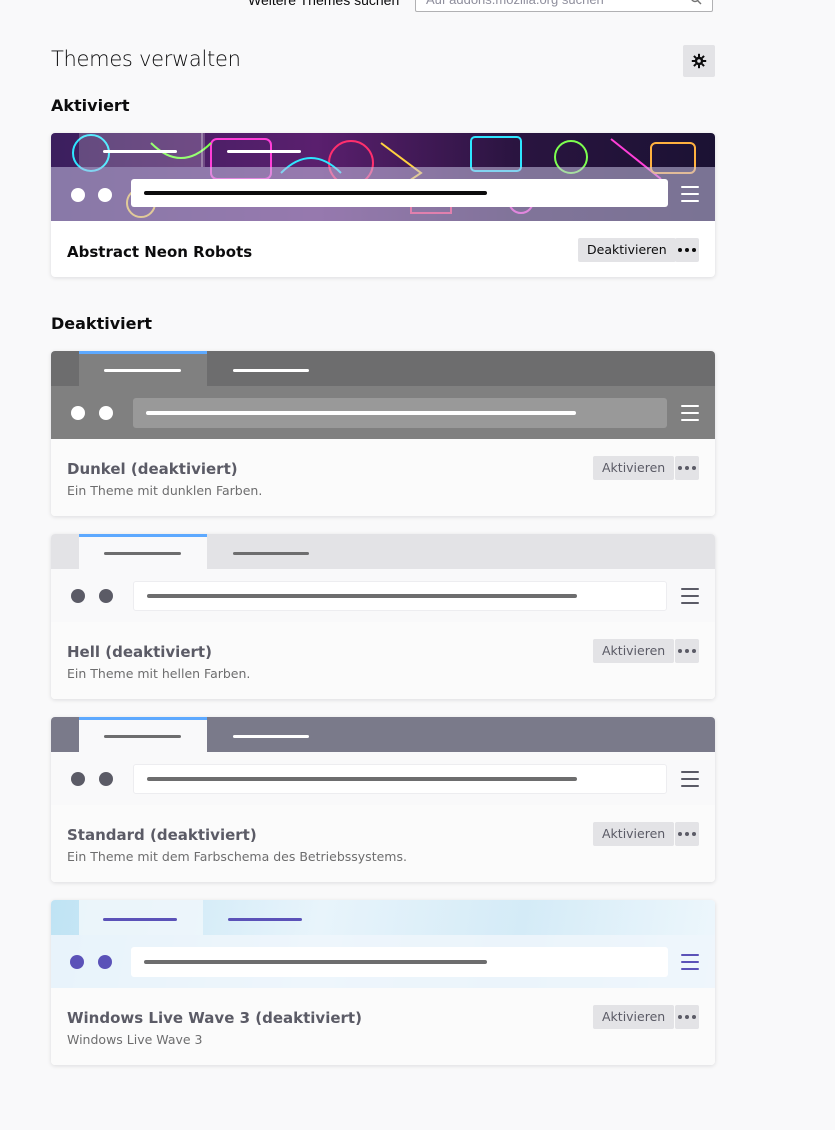 The image size is (835, 1130). I want to click on search-icon, so click(696, 2).